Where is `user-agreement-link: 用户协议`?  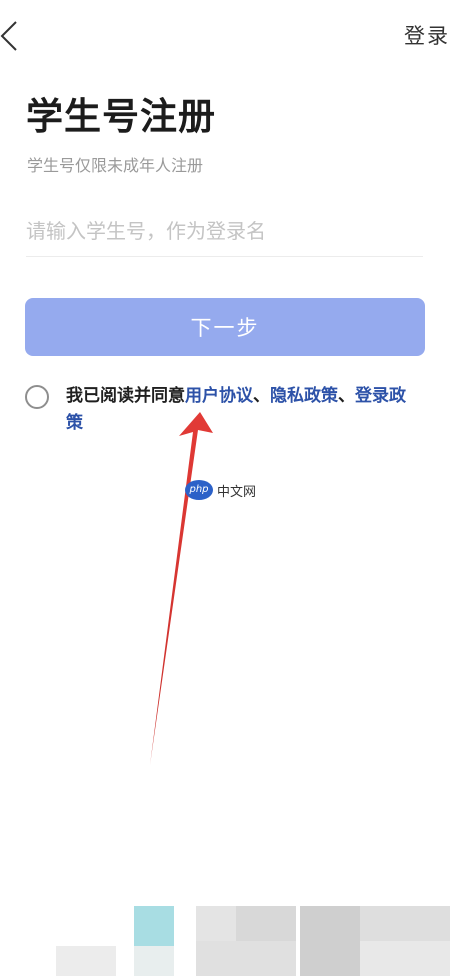
user-agreement-link: 用户协议 is located at coordinates (219, 396).